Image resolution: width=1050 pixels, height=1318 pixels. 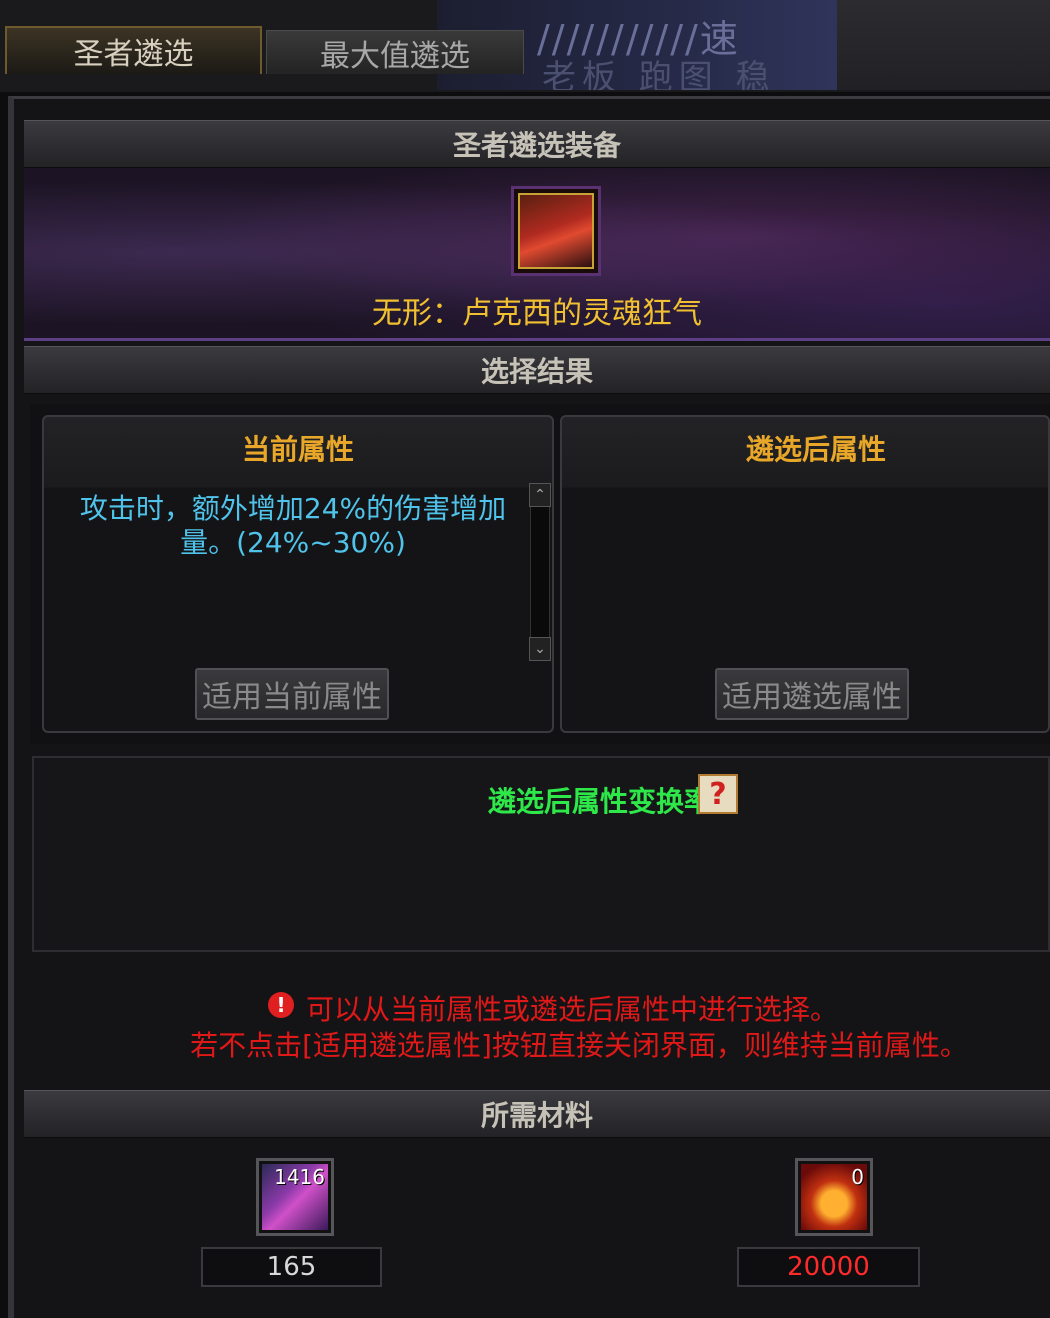 I want to click on equipment-icon, so click(x=556, y=231).